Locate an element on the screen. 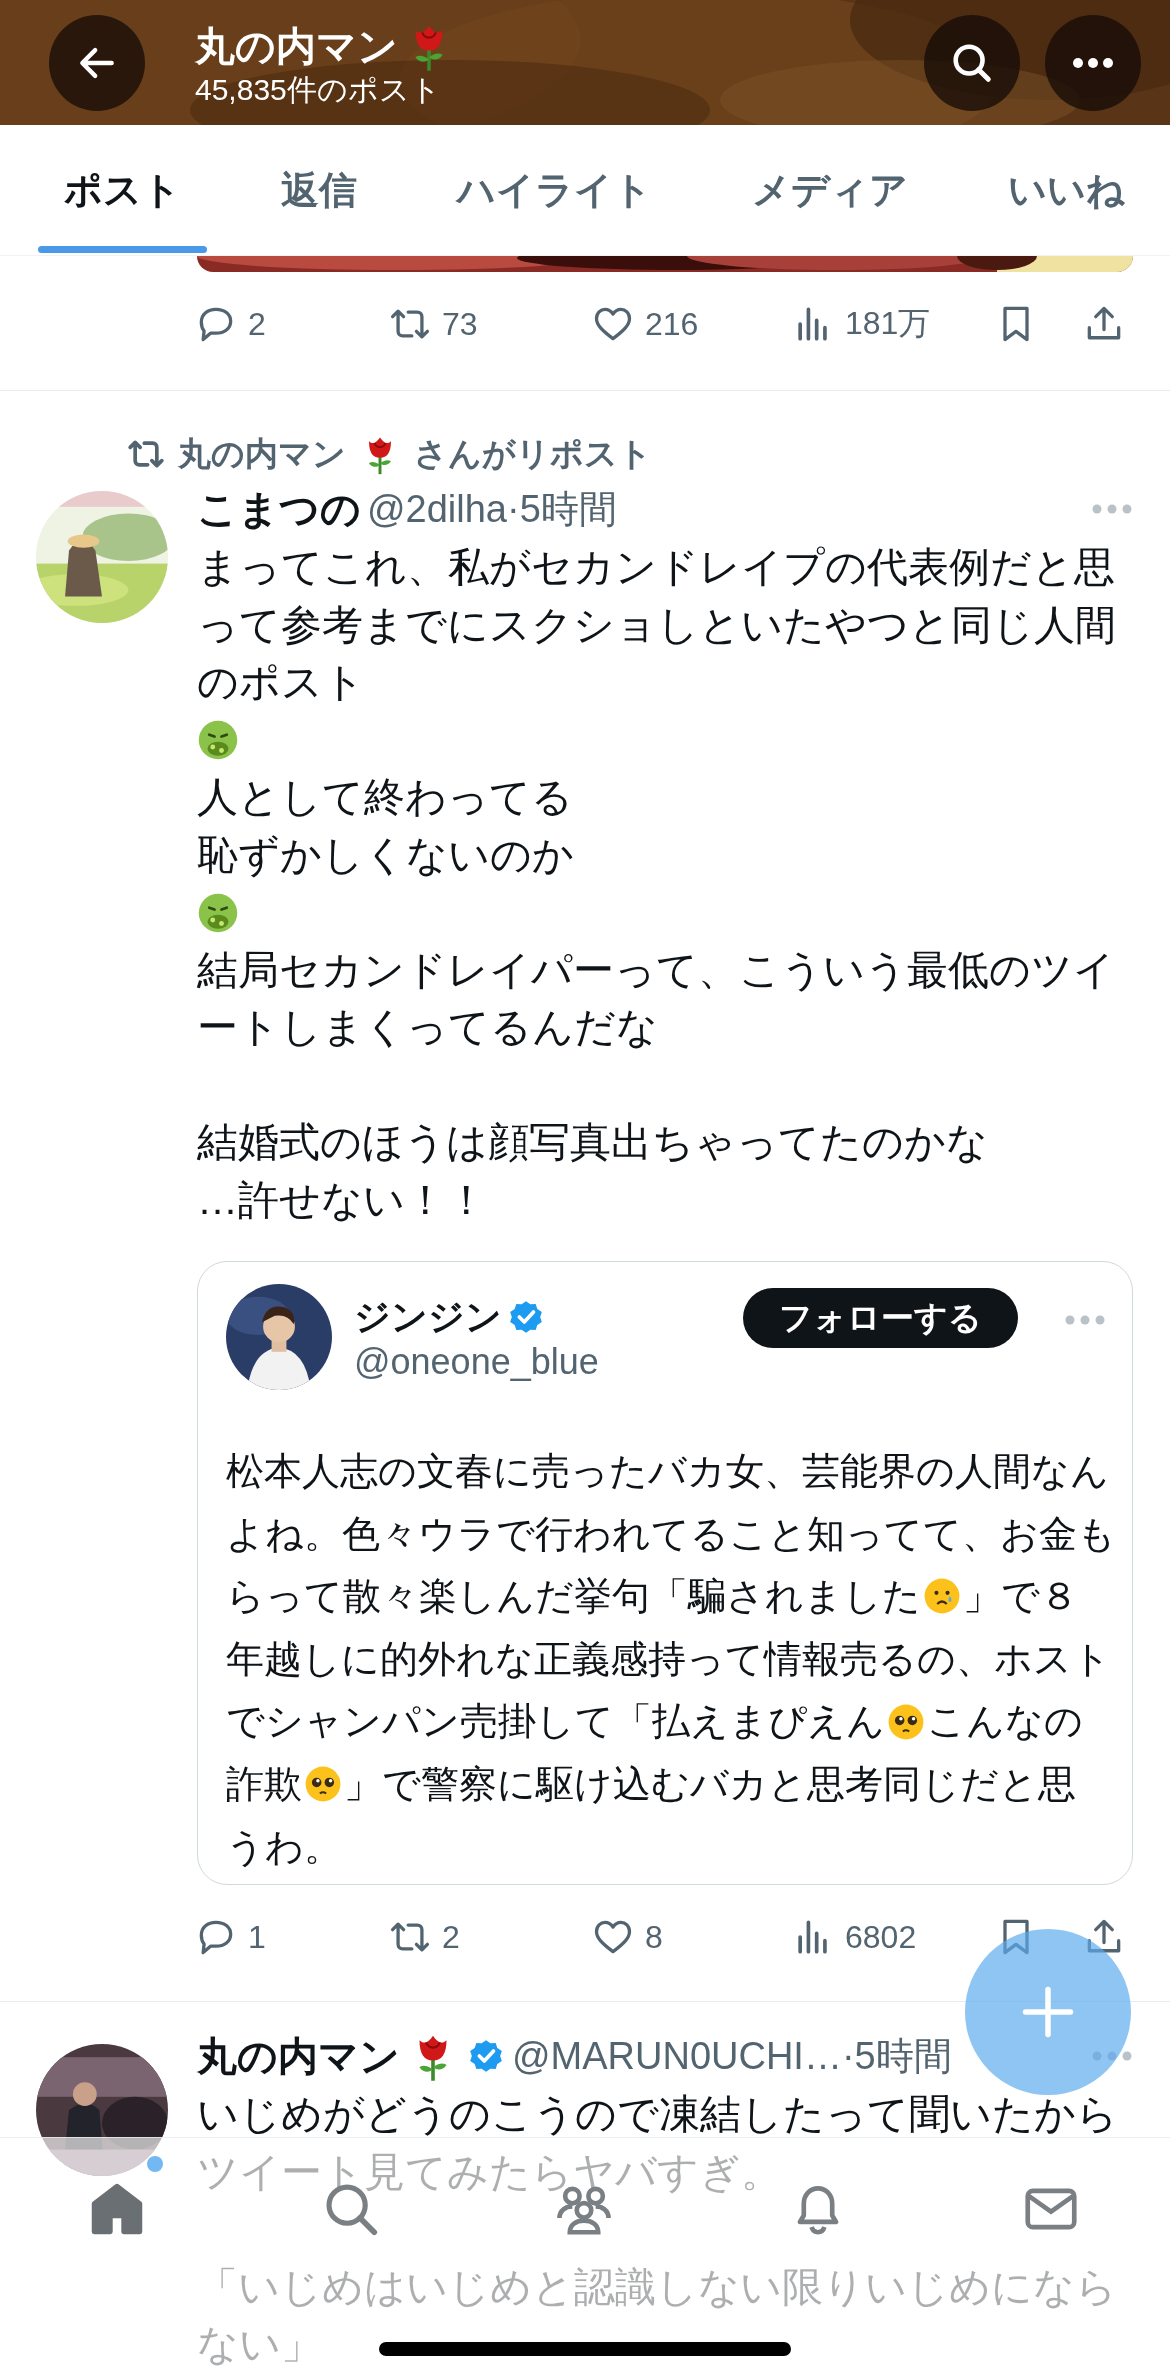 Image resolution: width=1170 pixels, height=2376 pixels. quoted-post-text: 年越しに的外れな正義感持って情報売るの、ホスト is located at coordinates (668, 1659).